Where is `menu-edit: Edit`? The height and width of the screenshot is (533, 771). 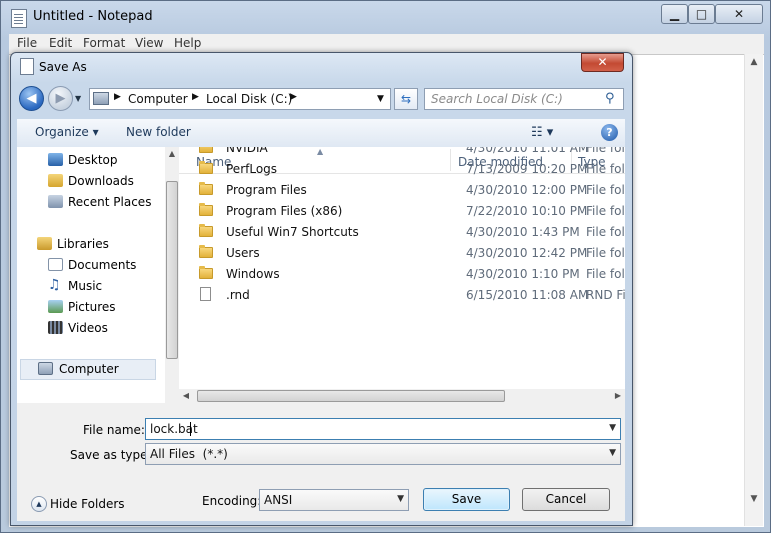 menu-edit: Edit is located at coordinates (60, 43).